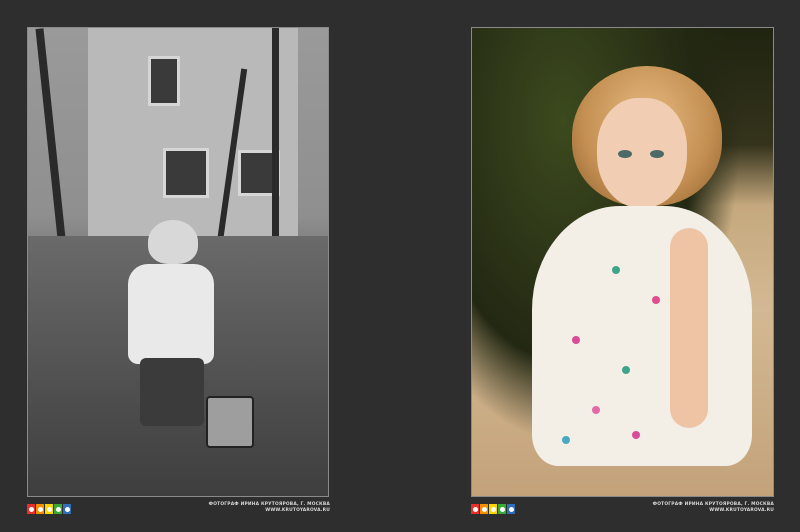 The width and height of the screenshot is (800, 532). I want to click on photo-building, so click(193, 133).